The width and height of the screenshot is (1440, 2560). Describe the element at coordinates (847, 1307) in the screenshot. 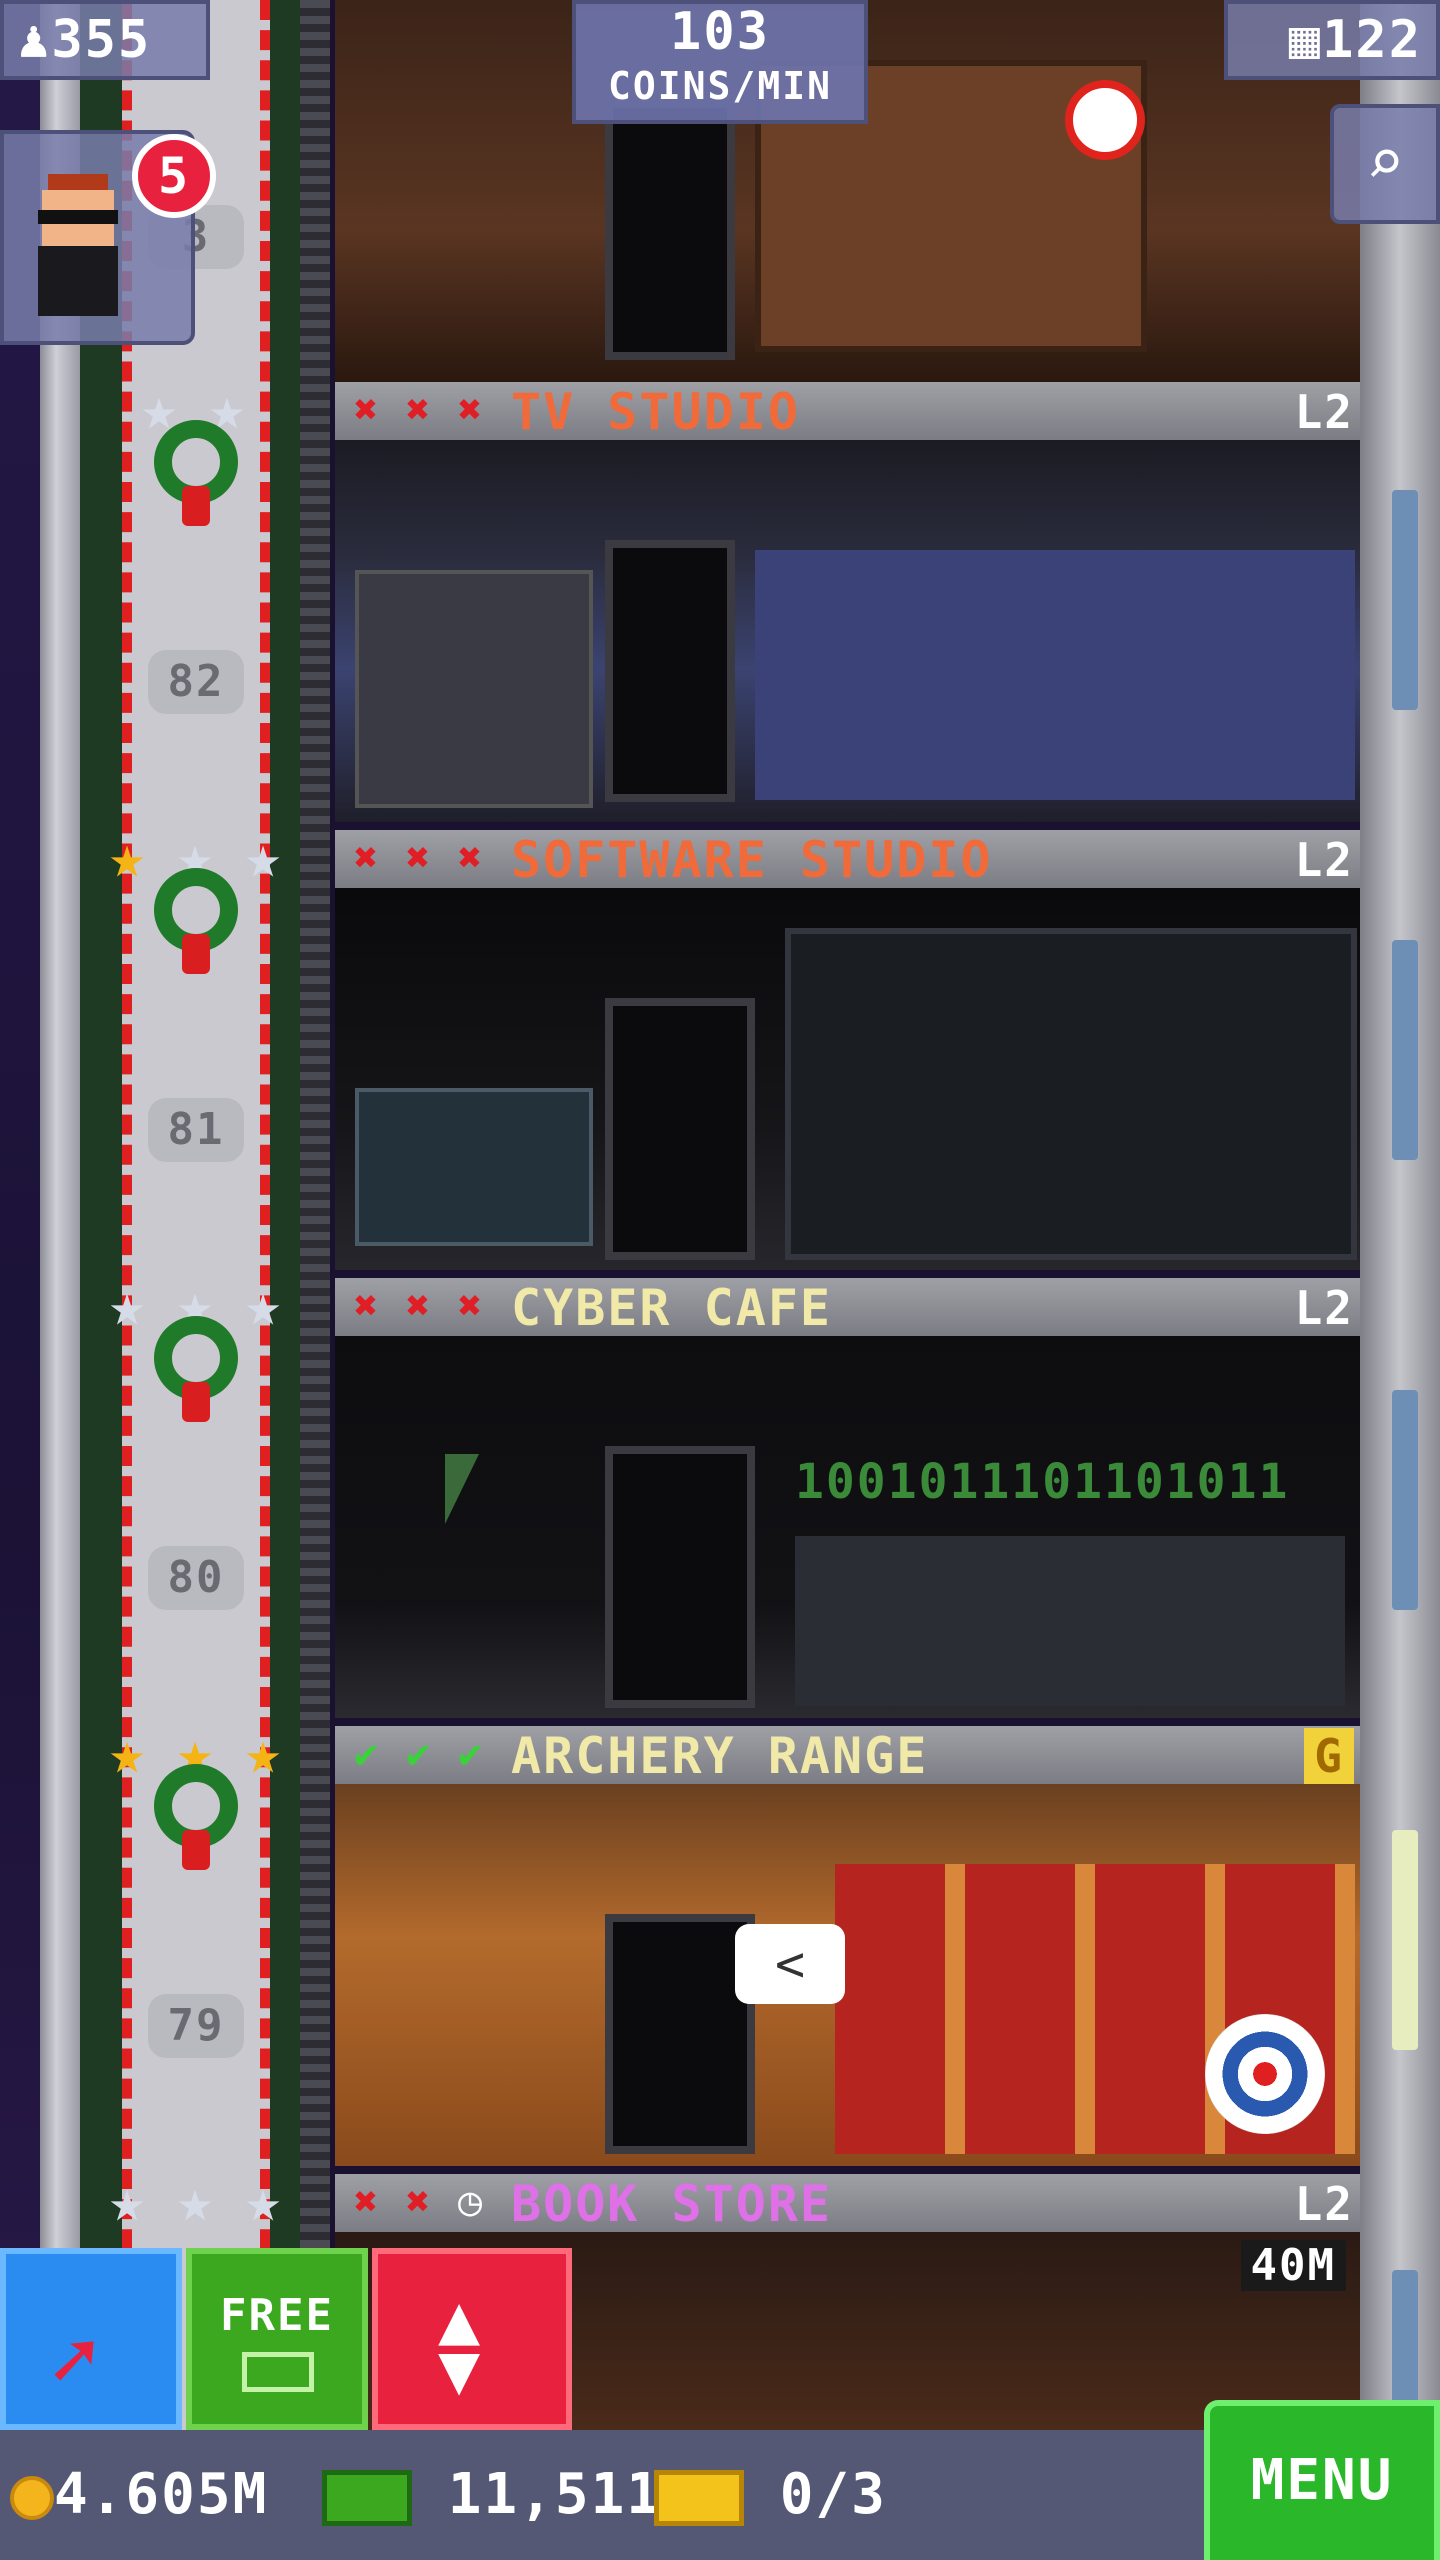

I see `floor-label-cyber-cafe: ✖ ✖ ✖ CYBER CAFE L2` at that location.